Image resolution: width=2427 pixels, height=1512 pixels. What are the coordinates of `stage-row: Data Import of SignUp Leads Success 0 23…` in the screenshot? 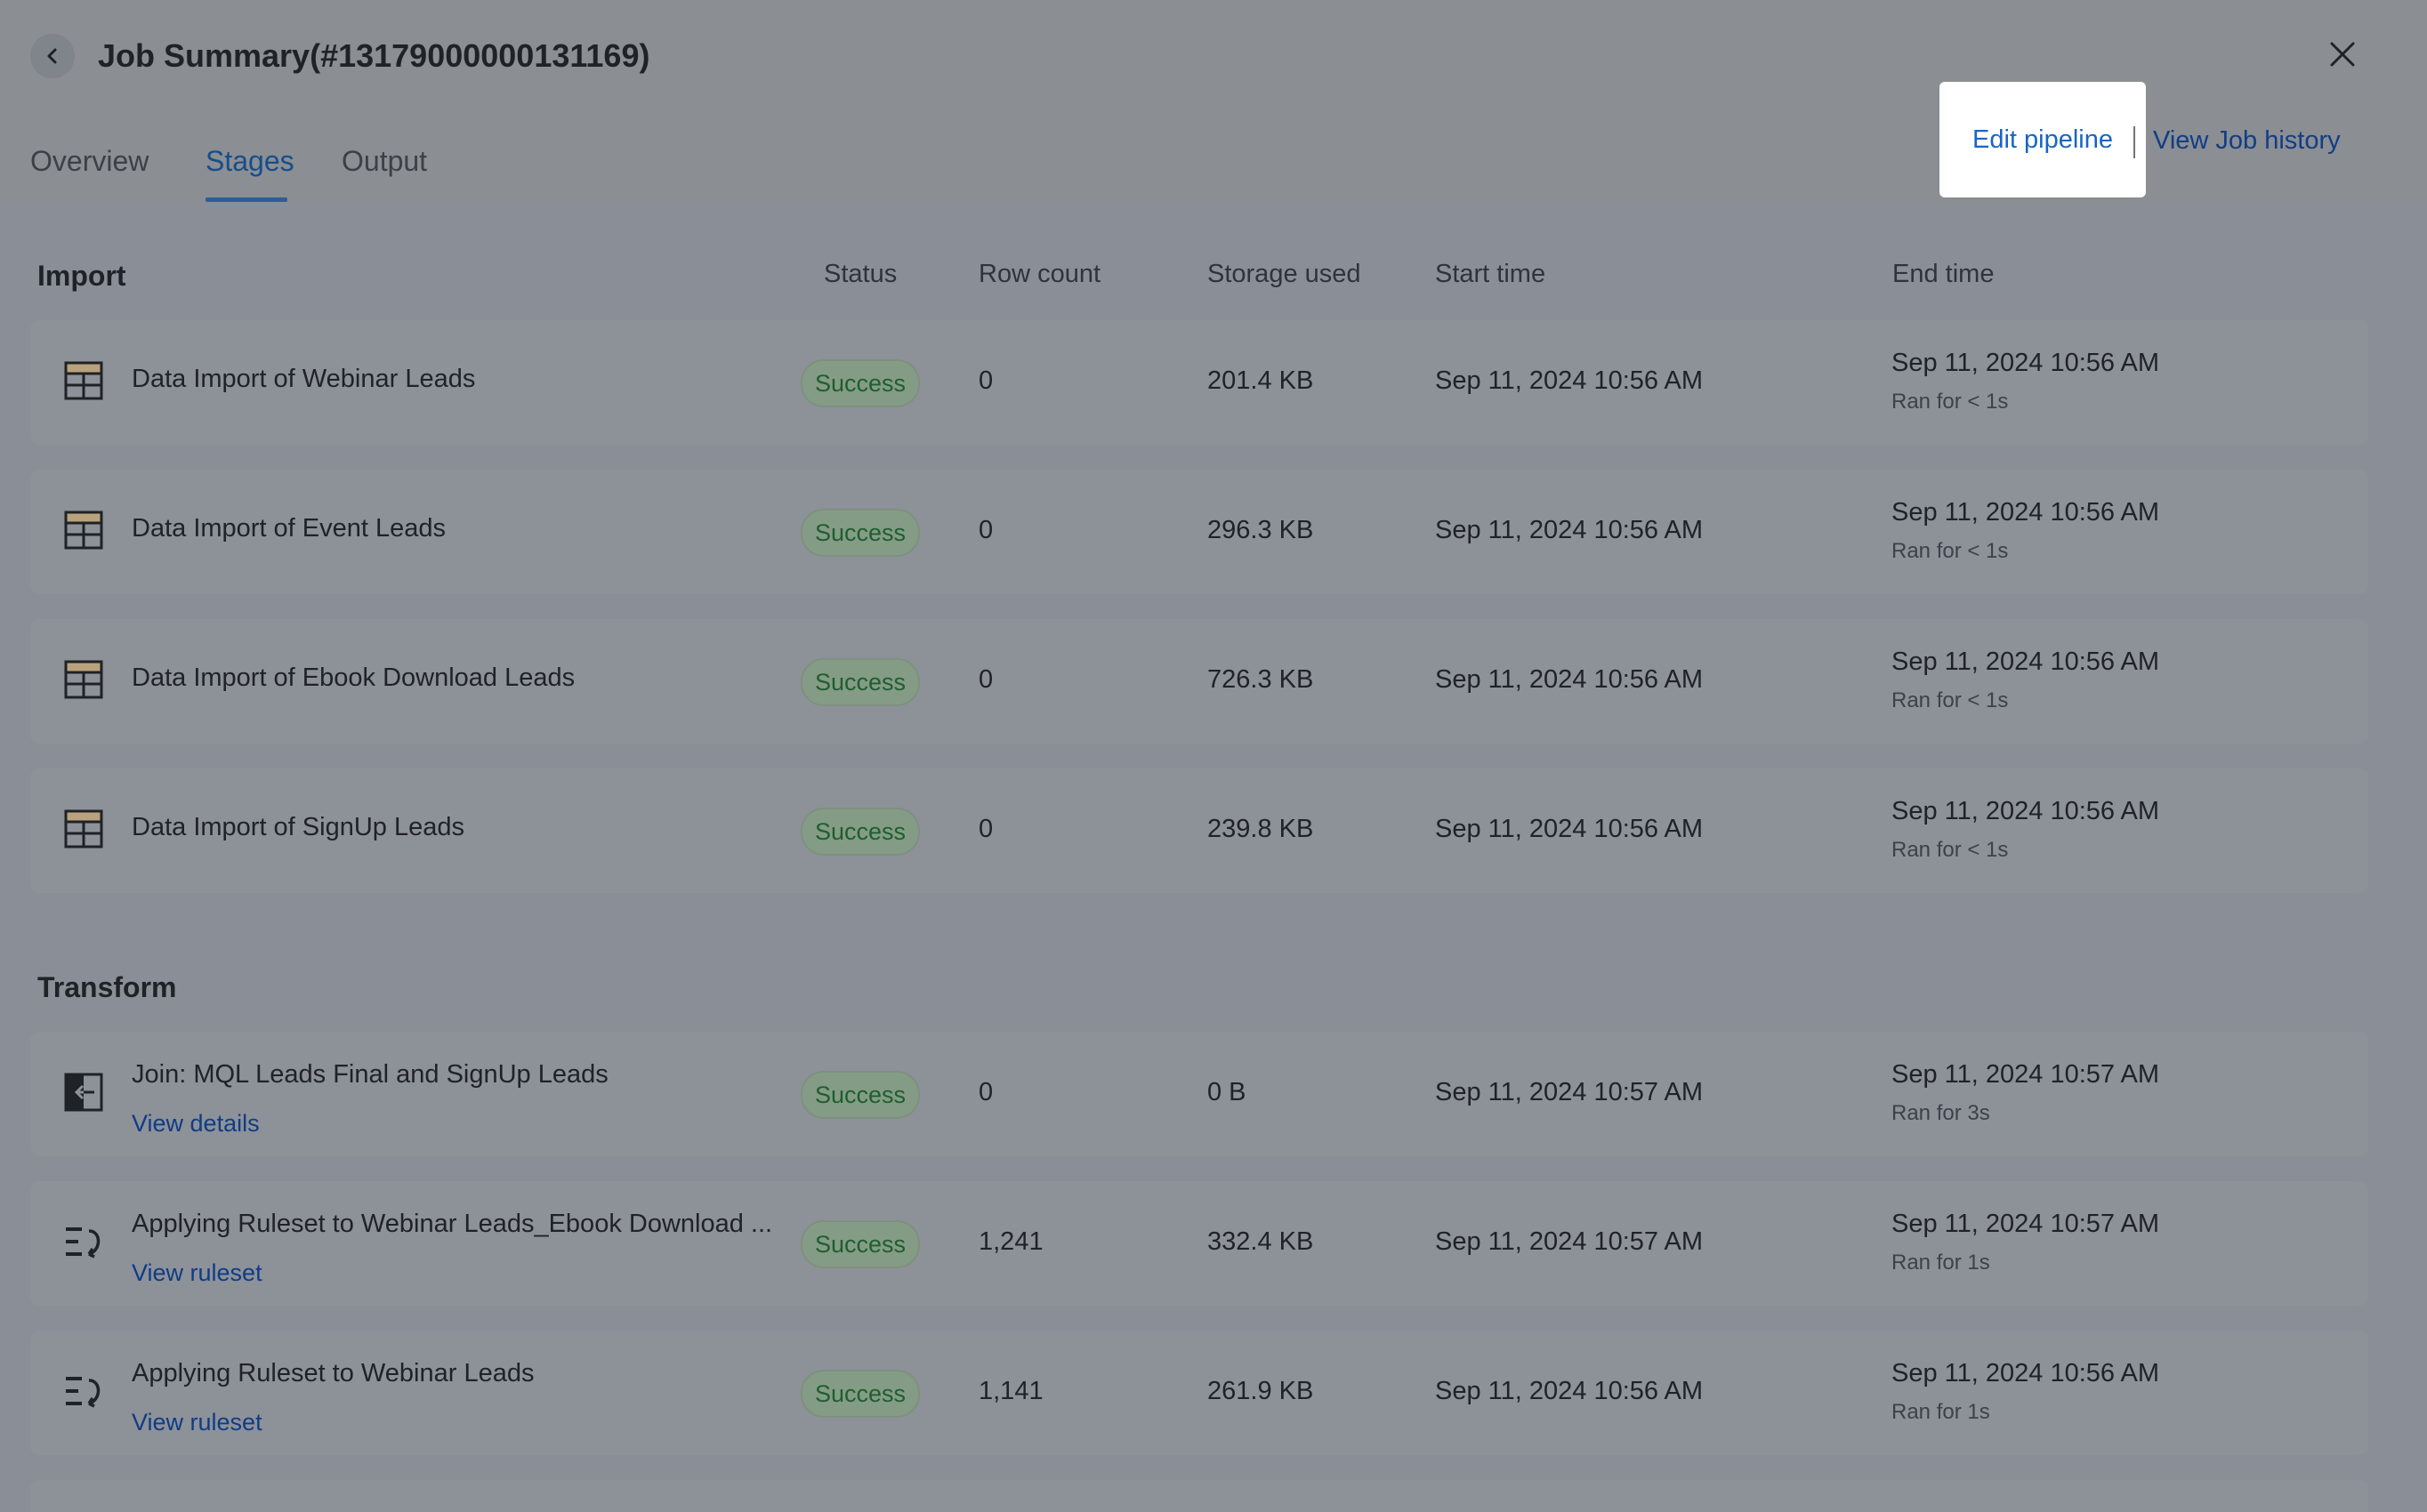 It's located at (1199, 830).